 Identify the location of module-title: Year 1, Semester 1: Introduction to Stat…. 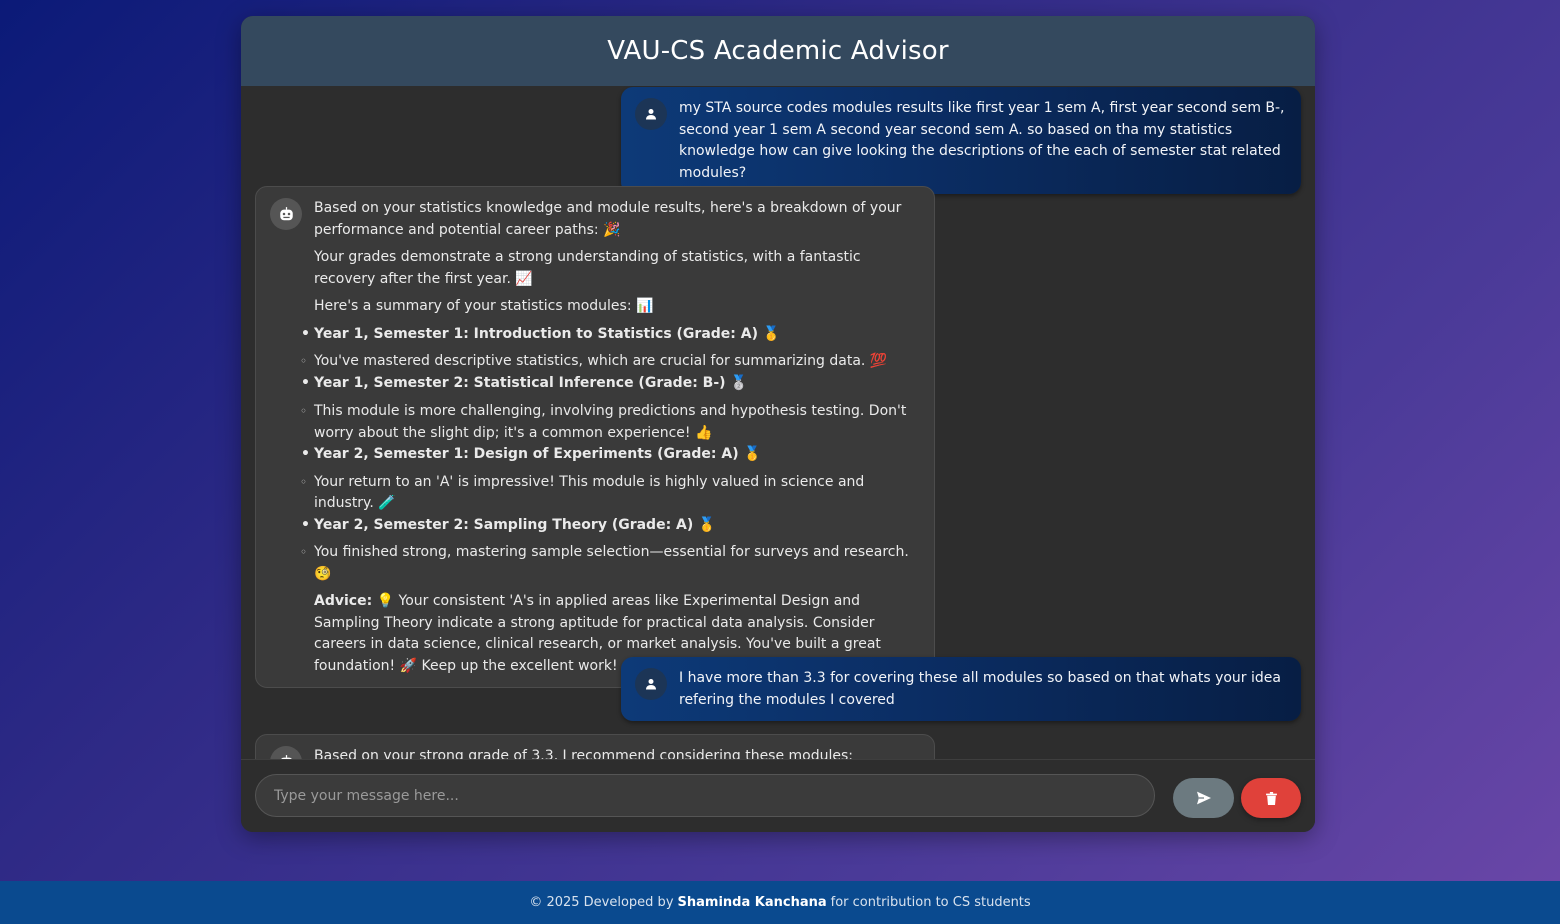
(608, 335).